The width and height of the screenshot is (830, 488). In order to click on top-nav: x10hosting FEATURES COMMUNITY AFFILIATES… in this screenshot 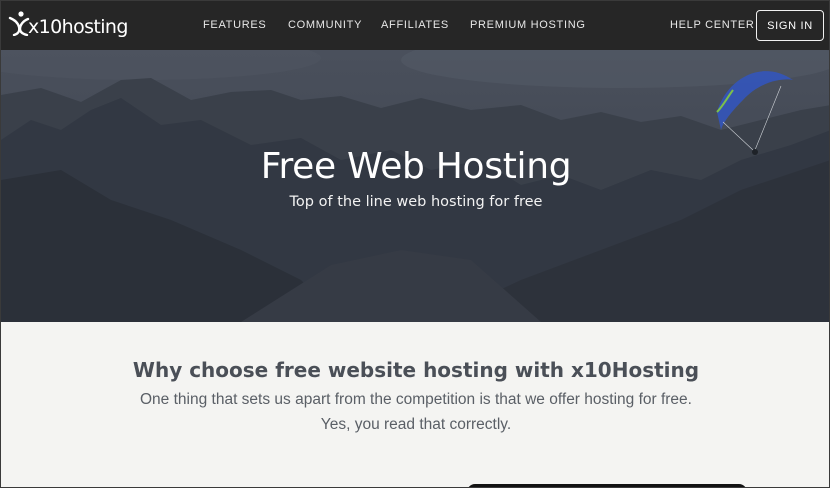, I will do `click(415, 25)`.